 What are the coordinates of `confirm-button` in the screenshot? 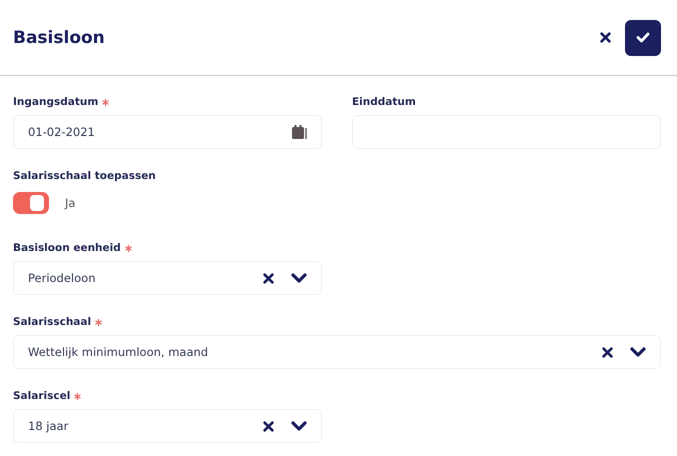 It's located at (643, 38).